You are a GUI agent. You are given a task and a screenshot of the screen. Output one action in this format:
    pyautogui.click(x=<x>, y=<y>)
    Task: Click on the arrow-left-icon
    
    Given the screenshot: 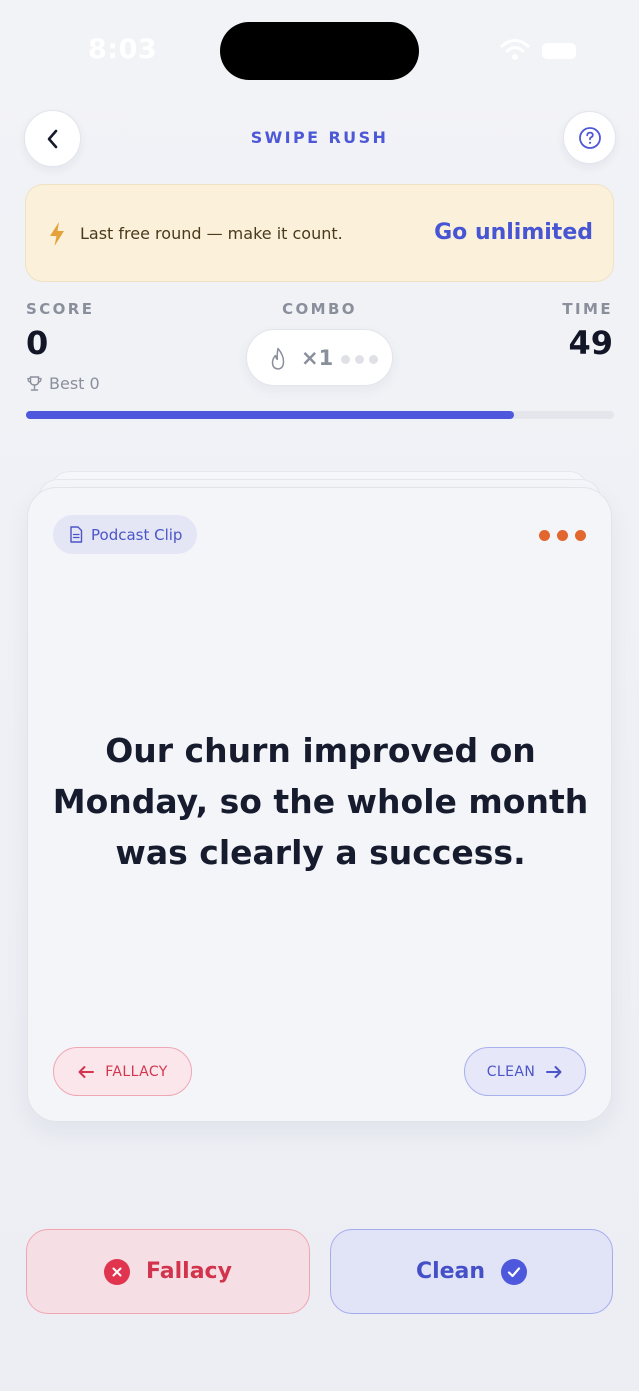 What is the action you would take?
    pyautogui.click(x=86, y=1071)
    